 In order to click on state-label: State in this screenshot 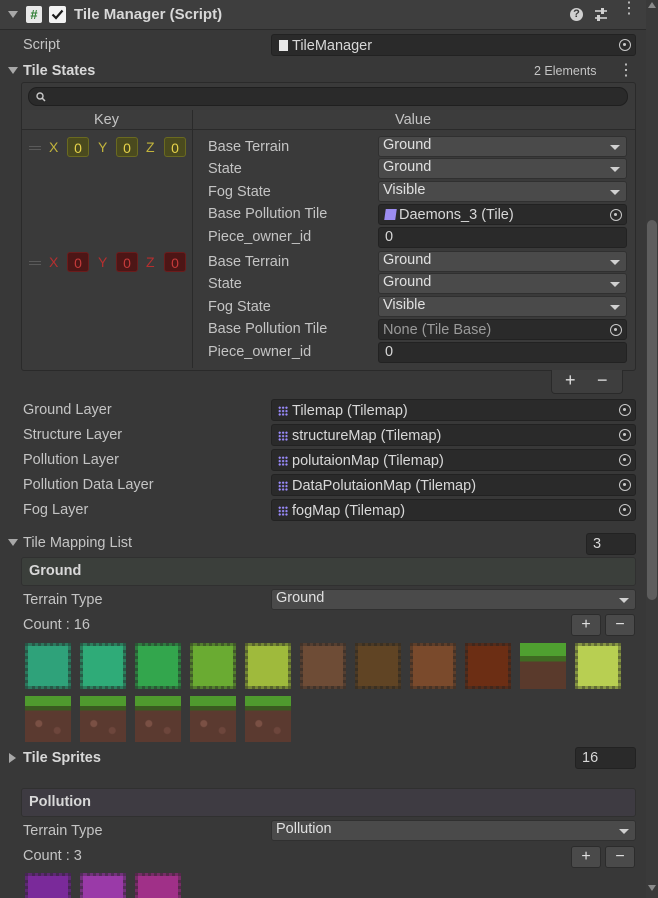, I will do `click(225, 169)`.